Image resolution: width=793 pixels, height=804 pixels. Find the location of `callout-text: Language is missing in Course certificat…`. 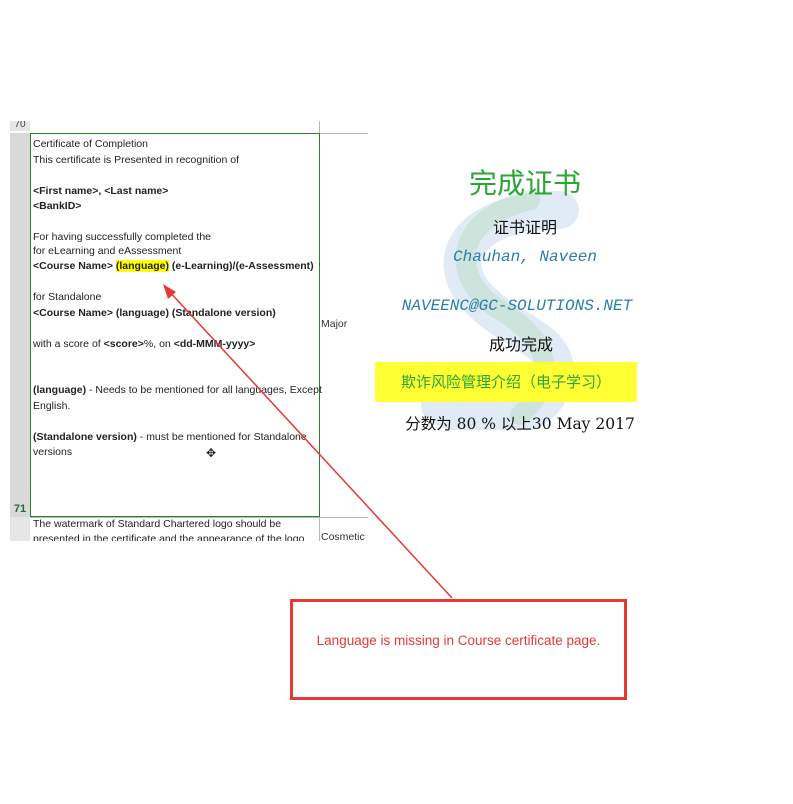

callout-text: Language is missing in Course certificat… is located at coordinates (458, 640).